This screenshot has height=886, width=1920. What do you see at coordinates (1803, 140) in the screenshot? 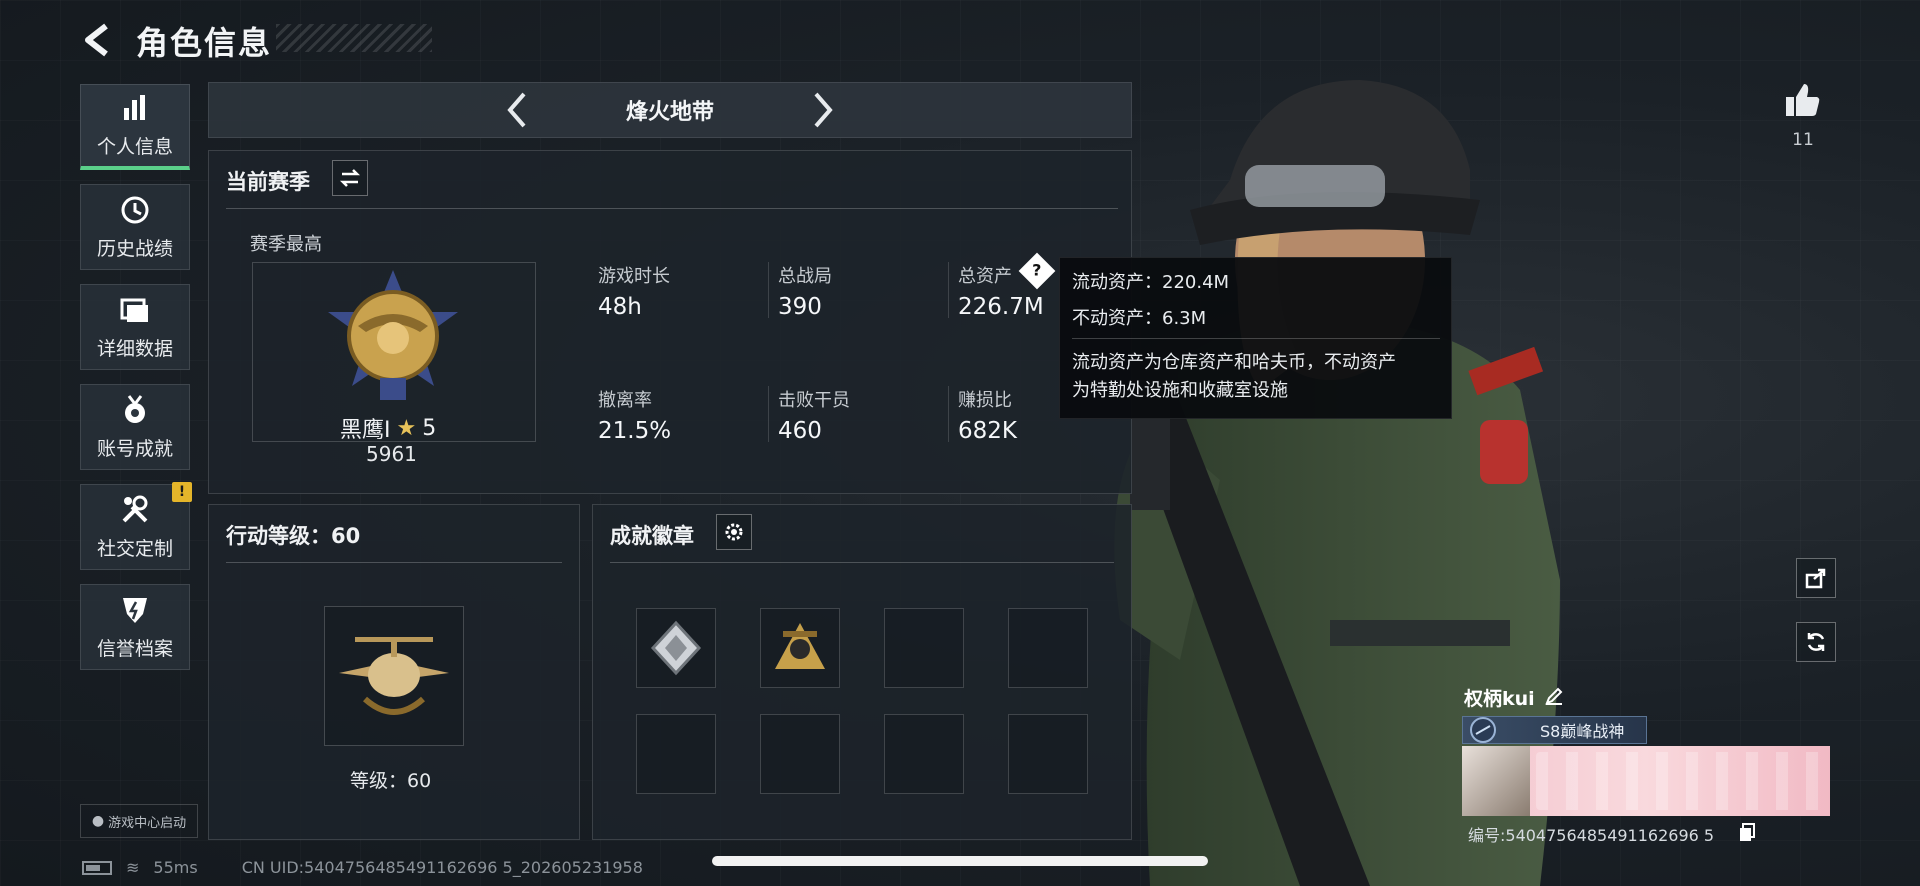
I see `like-count: 11` at bounding box center [1803, 140].